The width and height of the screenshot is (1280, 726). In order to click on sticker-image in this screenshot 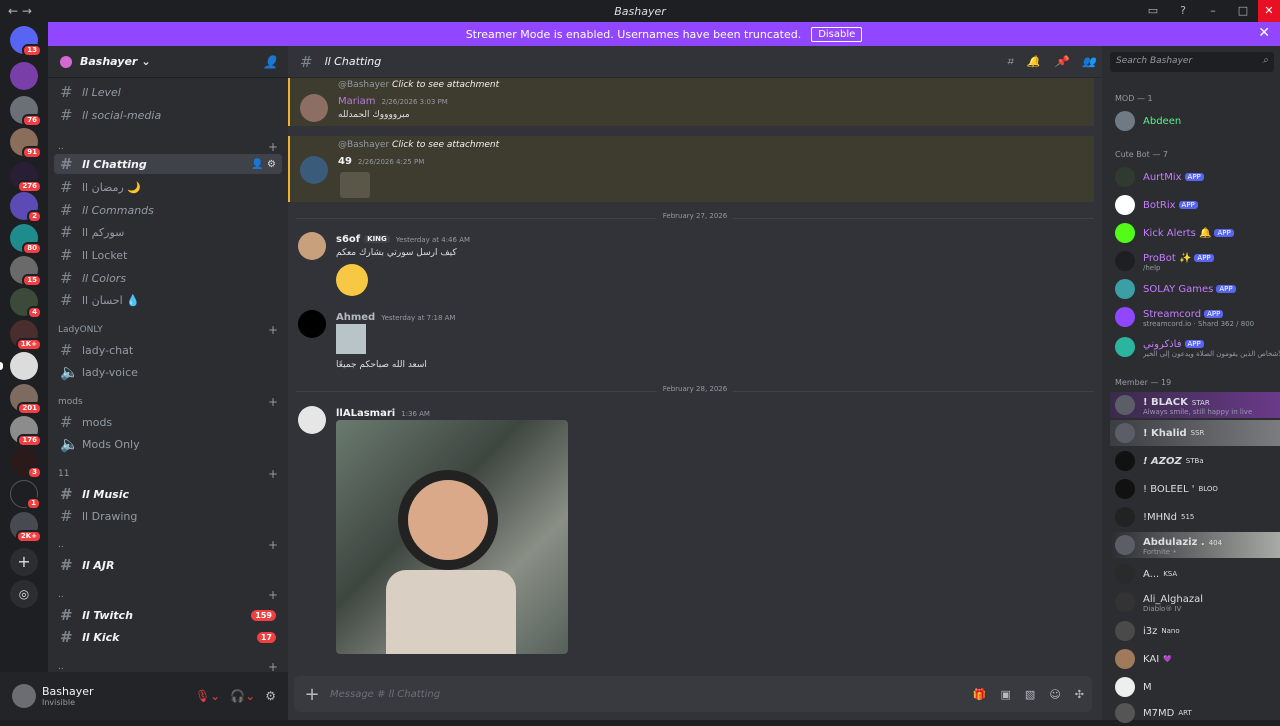, I will do `click(355, 185)`.